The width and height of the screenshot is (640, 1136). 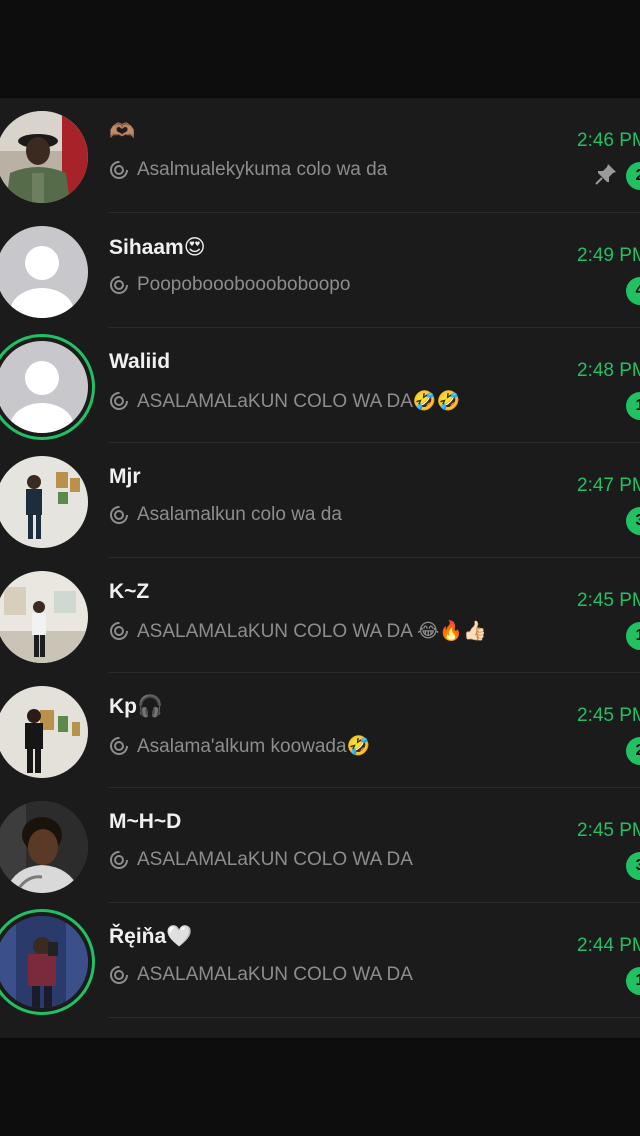 What do you see at coordinates (320, 155) in the screenshot?
I see `chat-row: 🫶🏽 Asalmualekykuma colo wa da 2:46 PM 2` at bounding box center [320, 155].